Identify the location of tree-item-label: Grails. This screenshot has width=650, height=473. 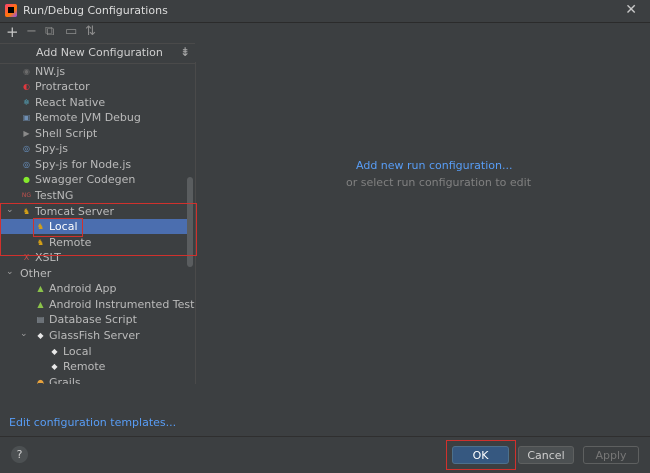
(65, 380).